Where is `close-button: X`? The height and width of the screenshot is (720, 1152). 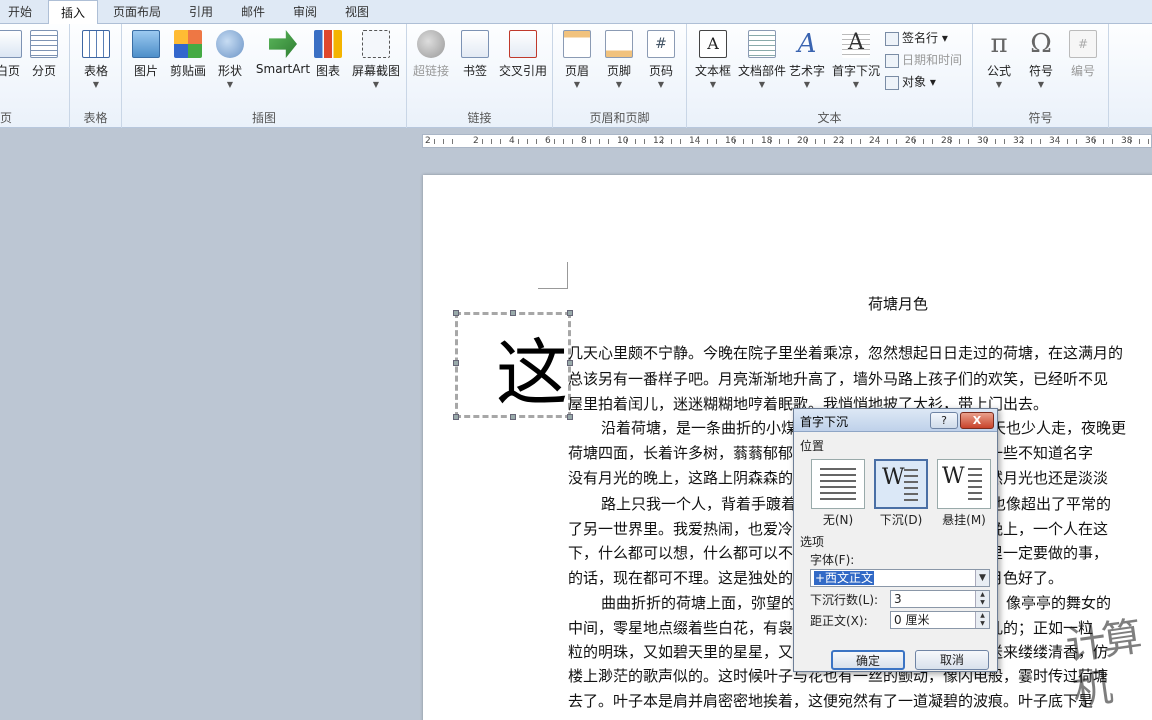 close-button: X is located at coordinates (977, 420).